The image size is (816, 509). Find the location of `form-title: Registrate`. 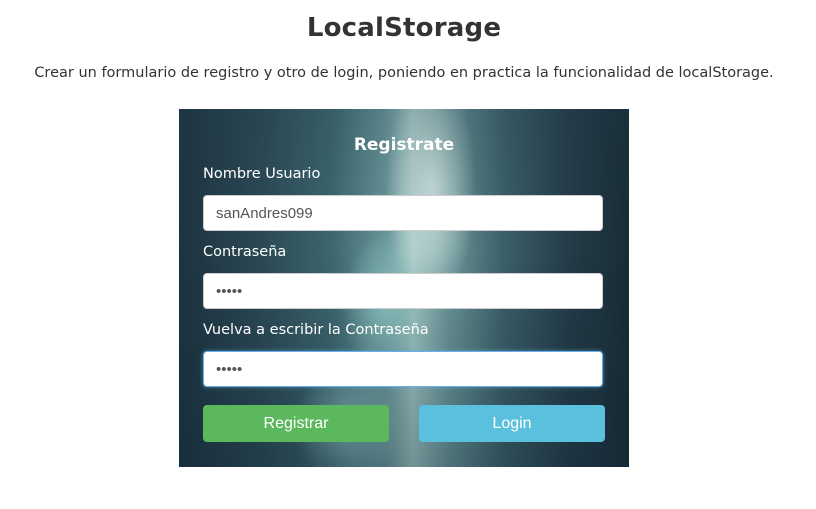

form-title: Registrate is located at coordinates (404, 145).